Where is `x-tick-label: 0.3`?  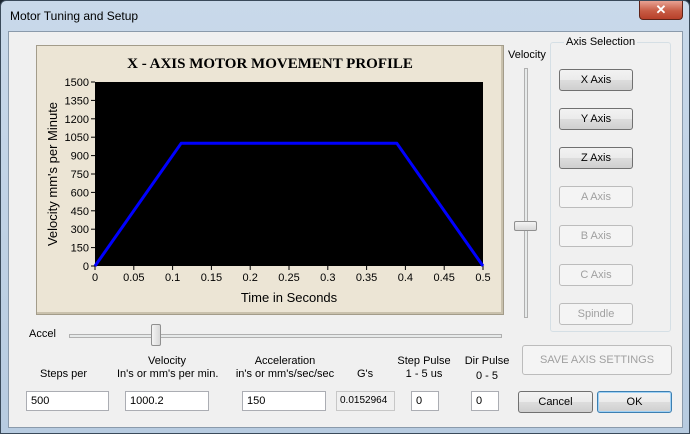
x-tick-label: 0.3 is located at coordinates (327, 278).